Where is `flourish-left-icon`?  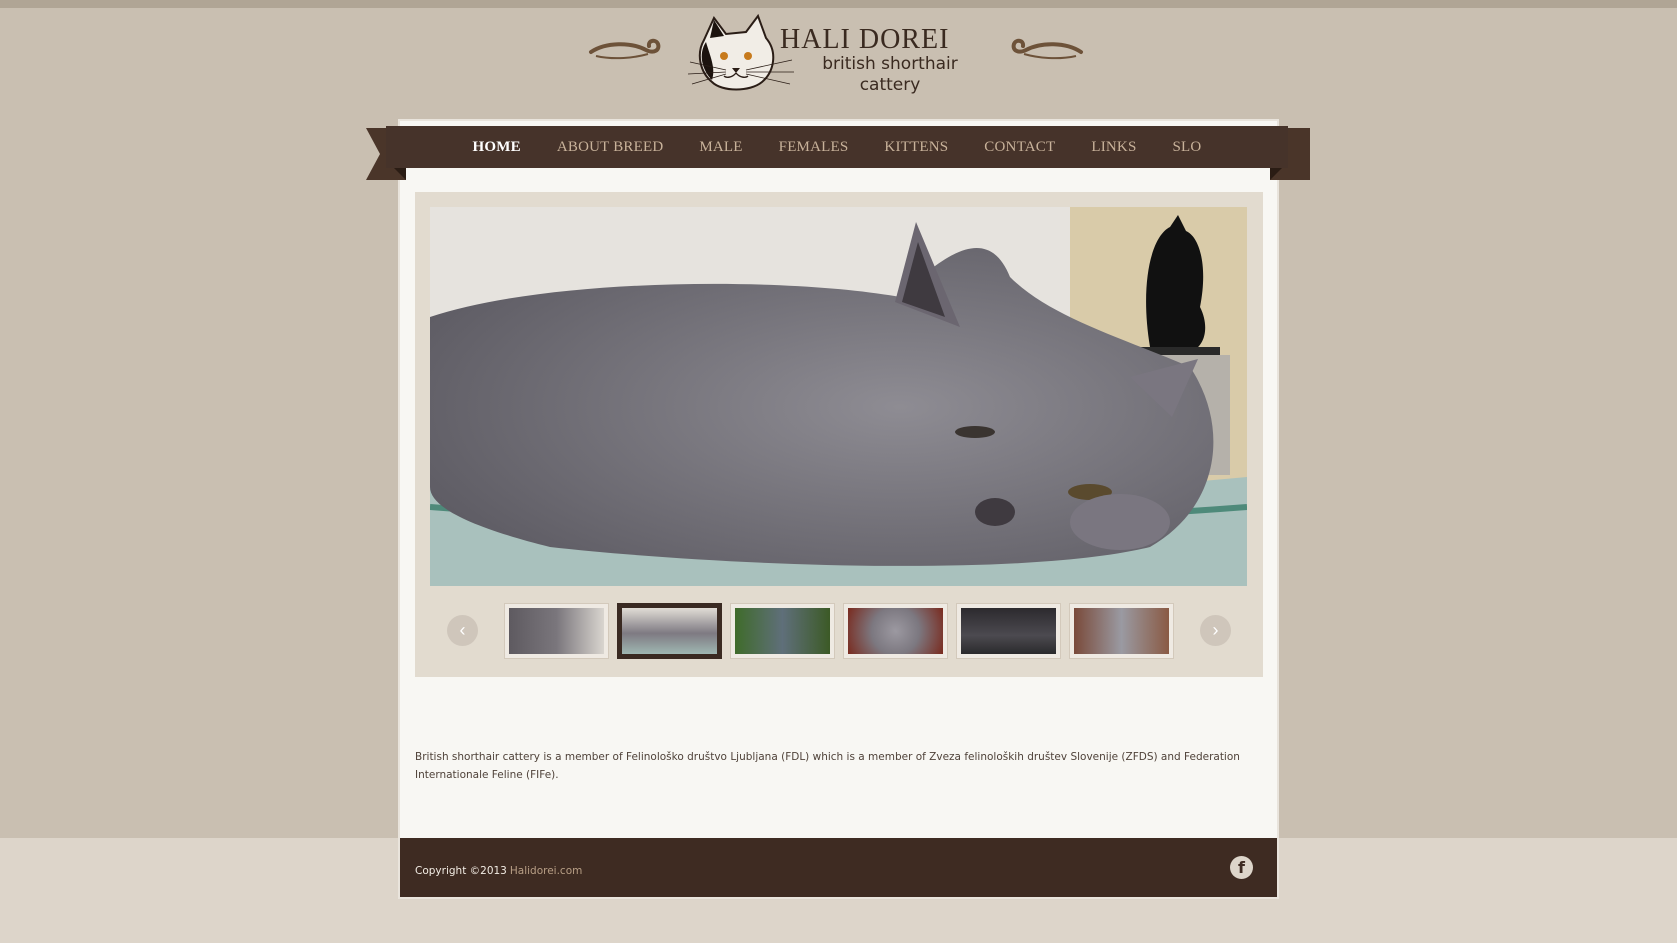
flourish-left-icon is located at coordinates (625, 49).